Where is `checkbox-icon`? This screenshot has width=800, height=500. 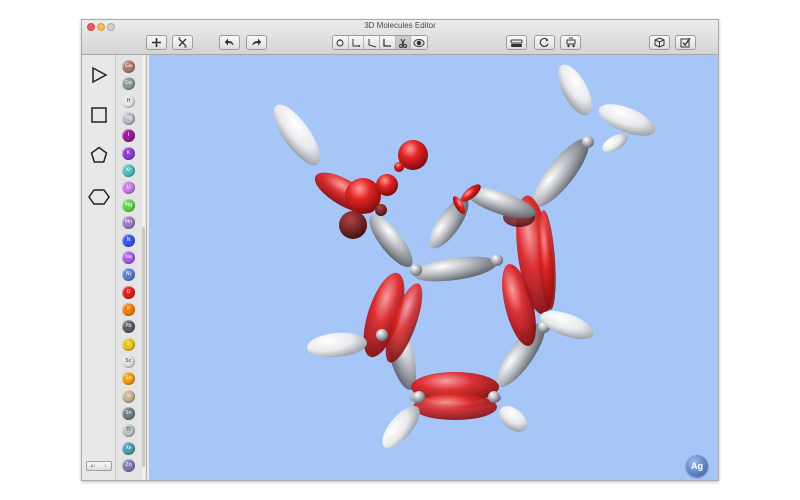
checkbox-icon is located at coordinates (685, 42).